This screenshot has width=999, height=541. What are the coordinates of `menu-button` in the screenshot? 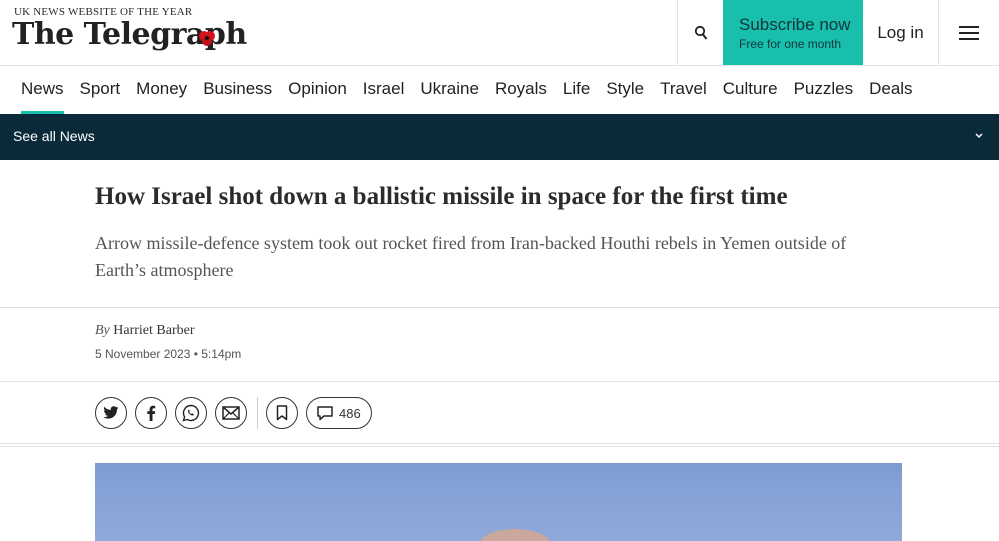 It's located at (969, 32).